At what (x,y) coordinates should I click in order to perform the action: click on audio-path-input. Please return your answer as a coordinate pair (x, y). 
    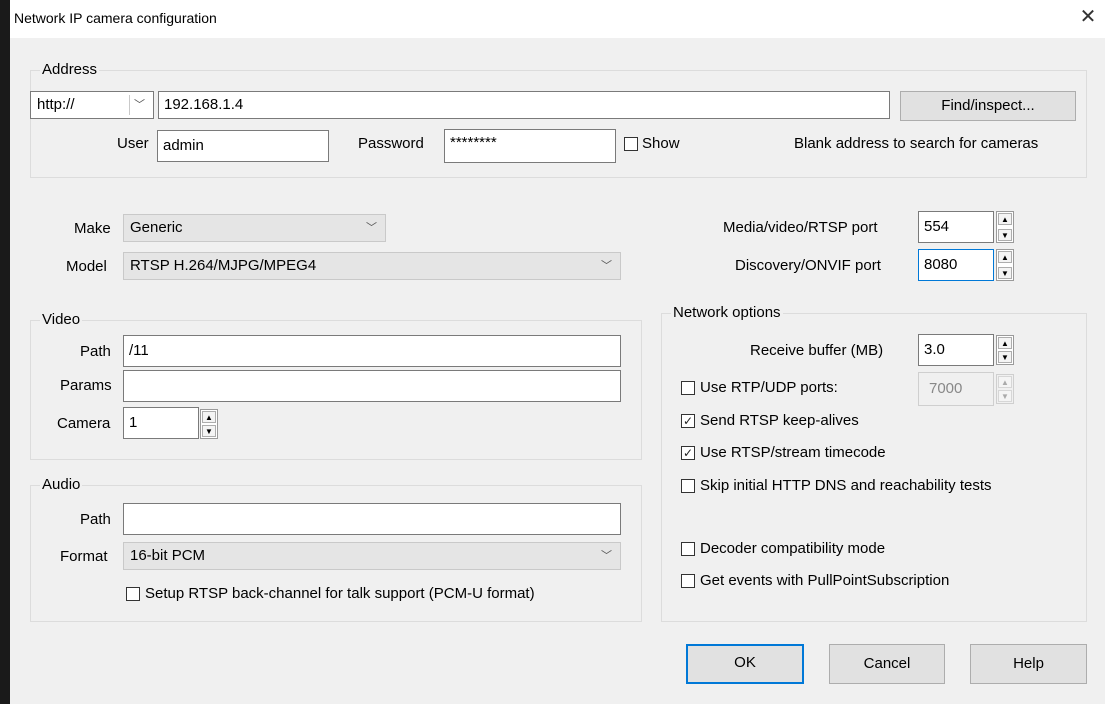
    Looking at the image, I should click on (372, 519).